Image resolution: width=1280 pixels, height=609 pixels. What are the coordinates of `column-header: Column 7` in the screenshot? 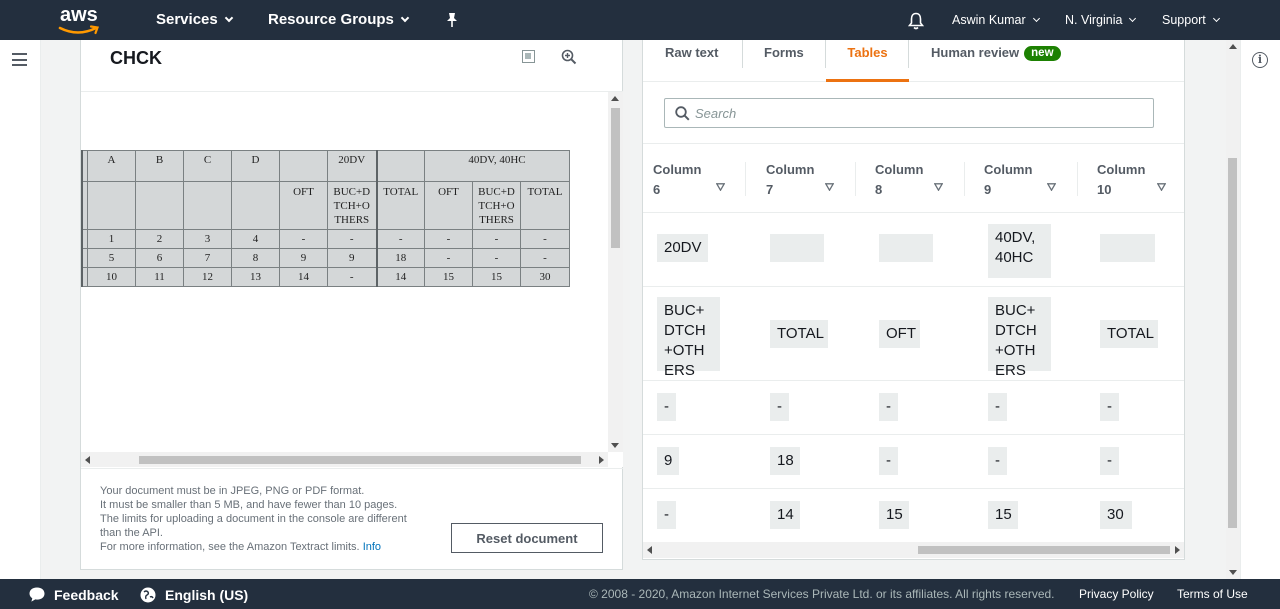 It's located at (802, 180).